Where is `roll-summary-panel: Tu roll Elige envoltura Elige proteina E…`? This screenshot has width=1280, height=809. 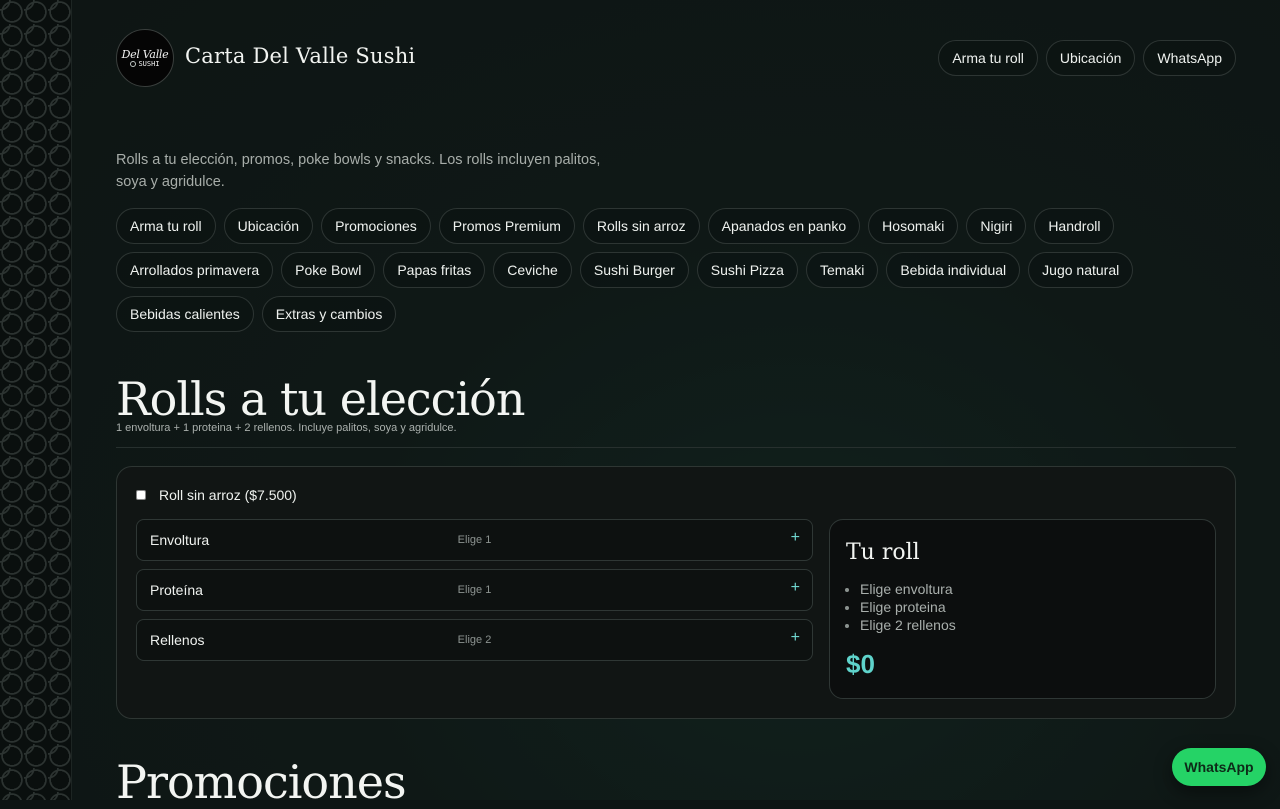 roll-summary-panel: Tu roll Elige envoltura Elige proteina E… is located at coordinates (1022, 609).